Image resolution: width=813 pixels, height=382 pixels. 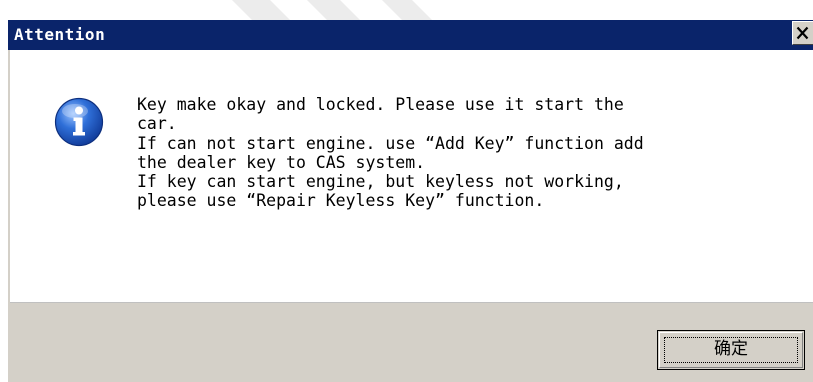 I want to click on close-icon, so click(x=802, y=33).